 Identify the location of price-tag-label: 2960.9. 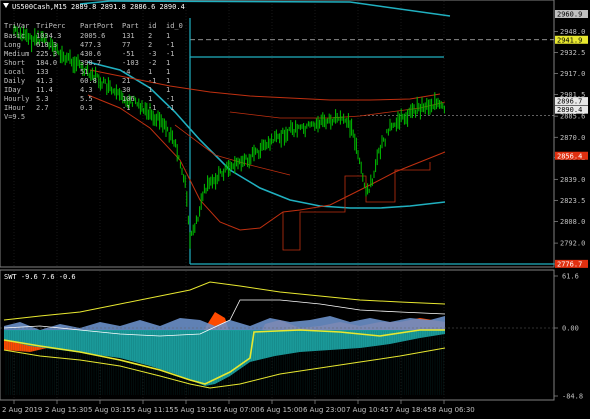
(569, 15).